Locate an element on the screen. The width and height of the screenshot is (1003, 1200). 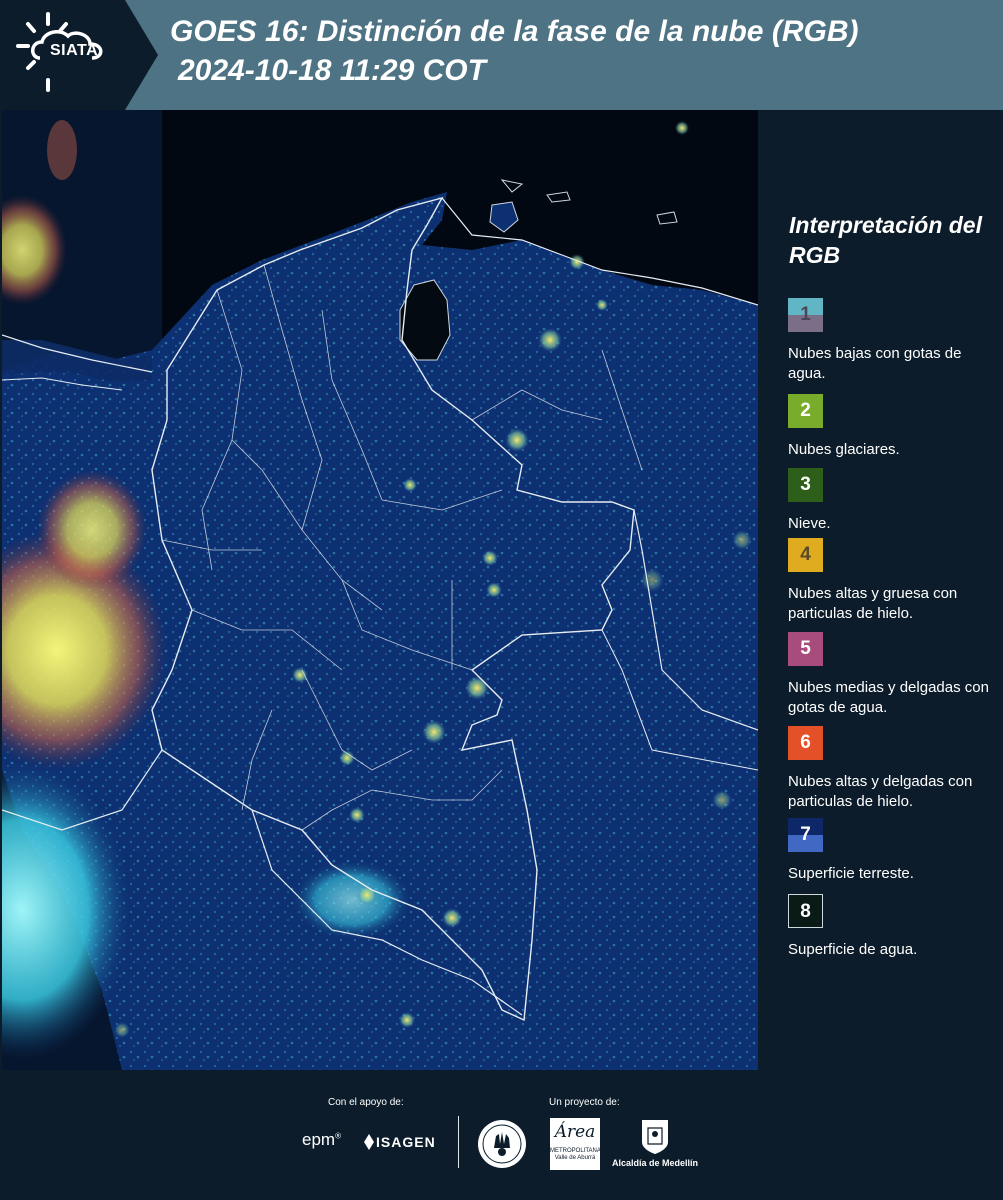
legend-swatch: 6 is located at coordinates (805, 743).